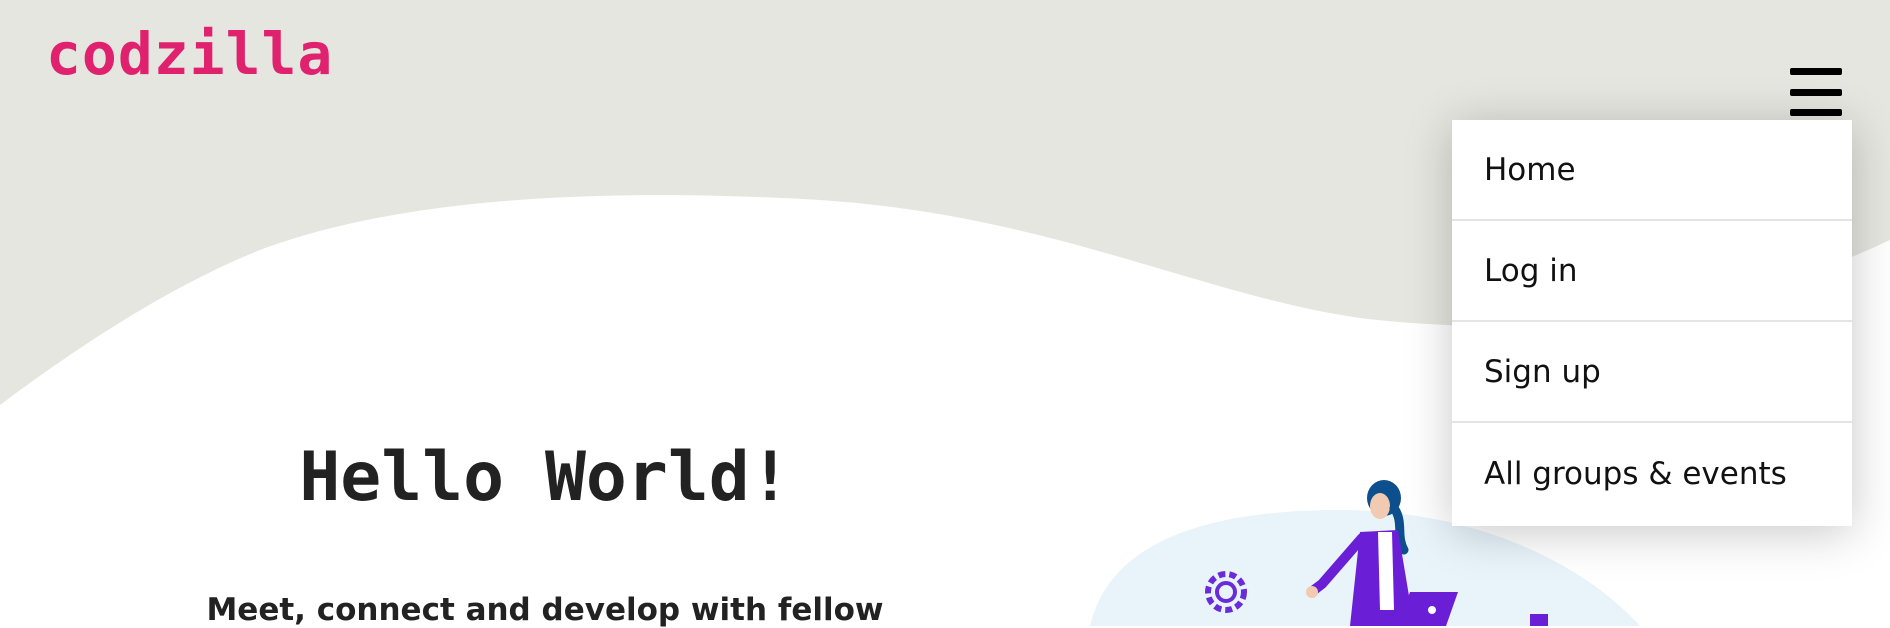 The width and height of the screenshot is (1890, 628). Describe the element at coordinates (545, 610) in the screenshot. I see `hero-subtitle: Meet, connect and develop with fellow` at that location.